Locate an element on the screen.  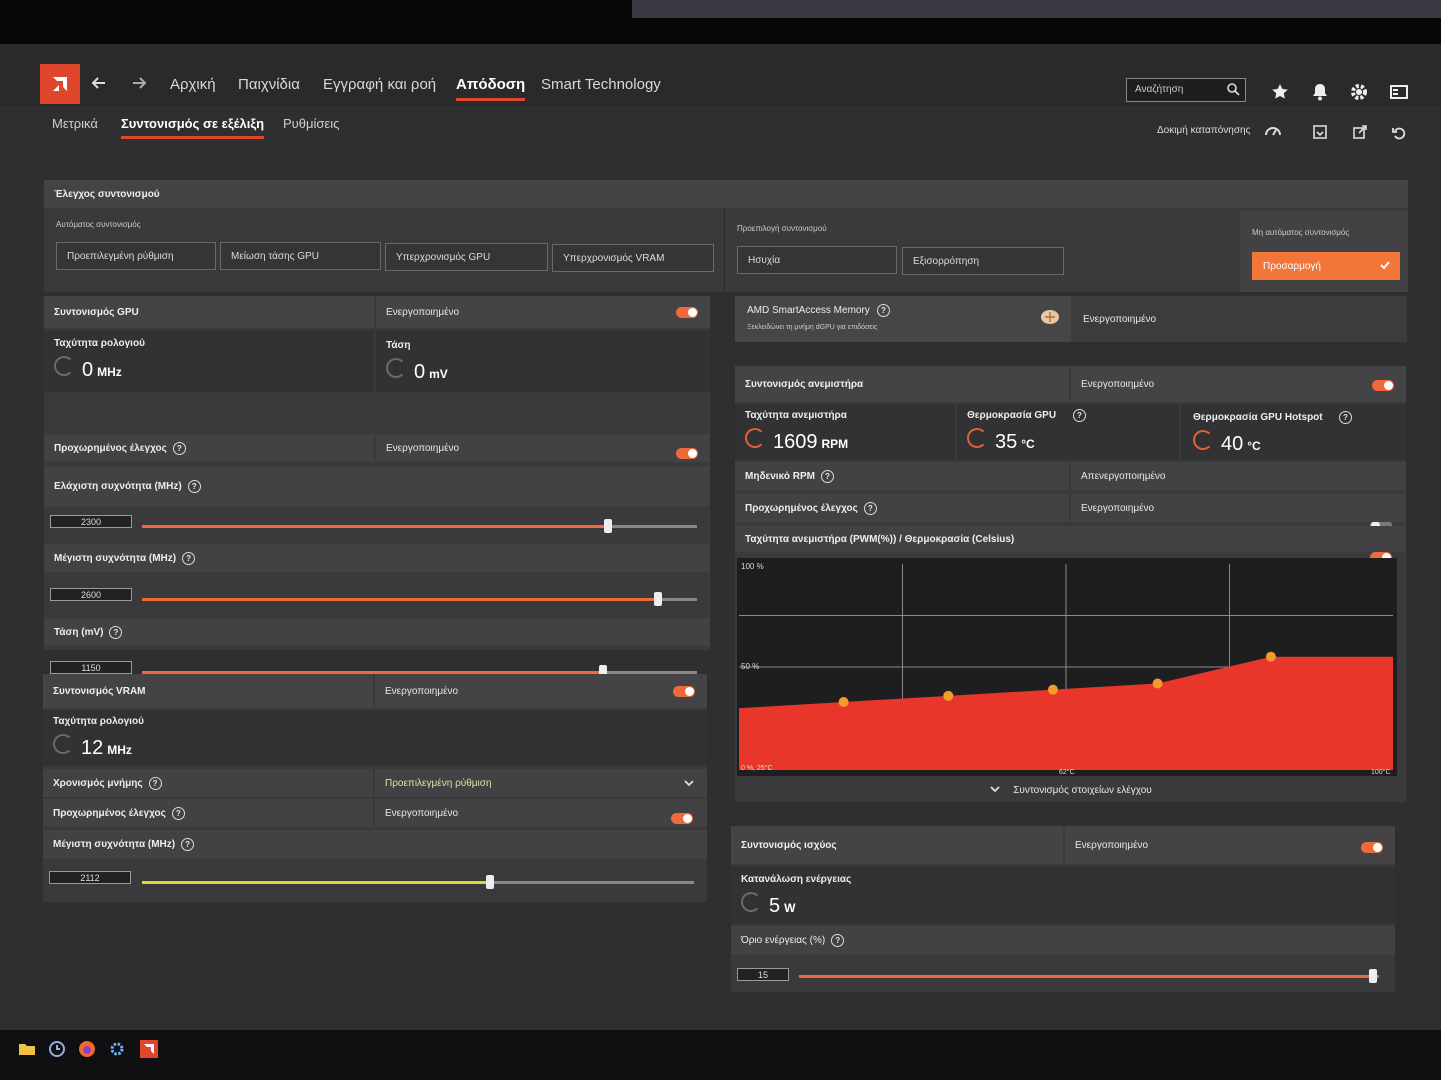
power-consumption-label: Κατανάλωση ενέργειας is located at coordinates (796, 879).